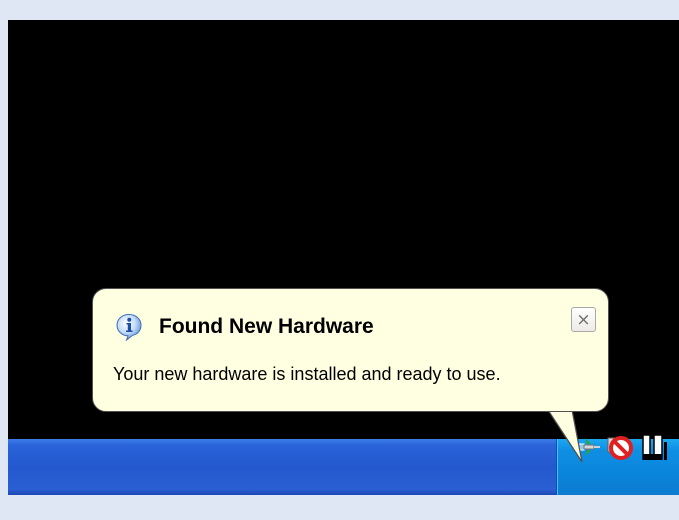 The height and width of the screenshot is (520, 679). Describe the element at coordinates (583, 319) in the screenshot. I see `close-button: ×` at that location.